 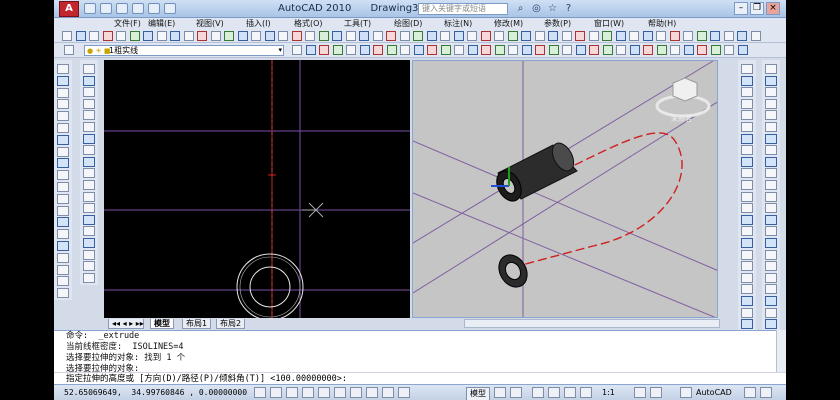 I want to click on menu-window: 窗口(W), so click(x=609, y=23).